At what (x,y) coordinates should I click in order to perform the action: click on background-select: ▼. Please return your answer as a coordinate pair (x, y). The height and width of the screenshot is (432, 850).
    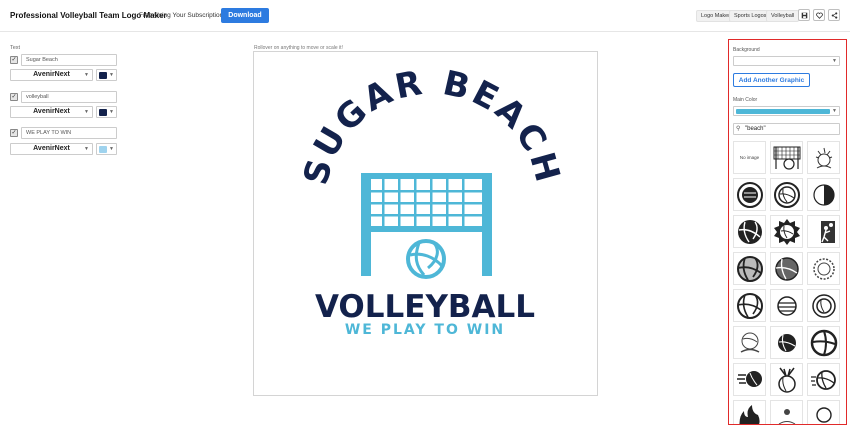
    Looking at the image, I should click on (786, 61).